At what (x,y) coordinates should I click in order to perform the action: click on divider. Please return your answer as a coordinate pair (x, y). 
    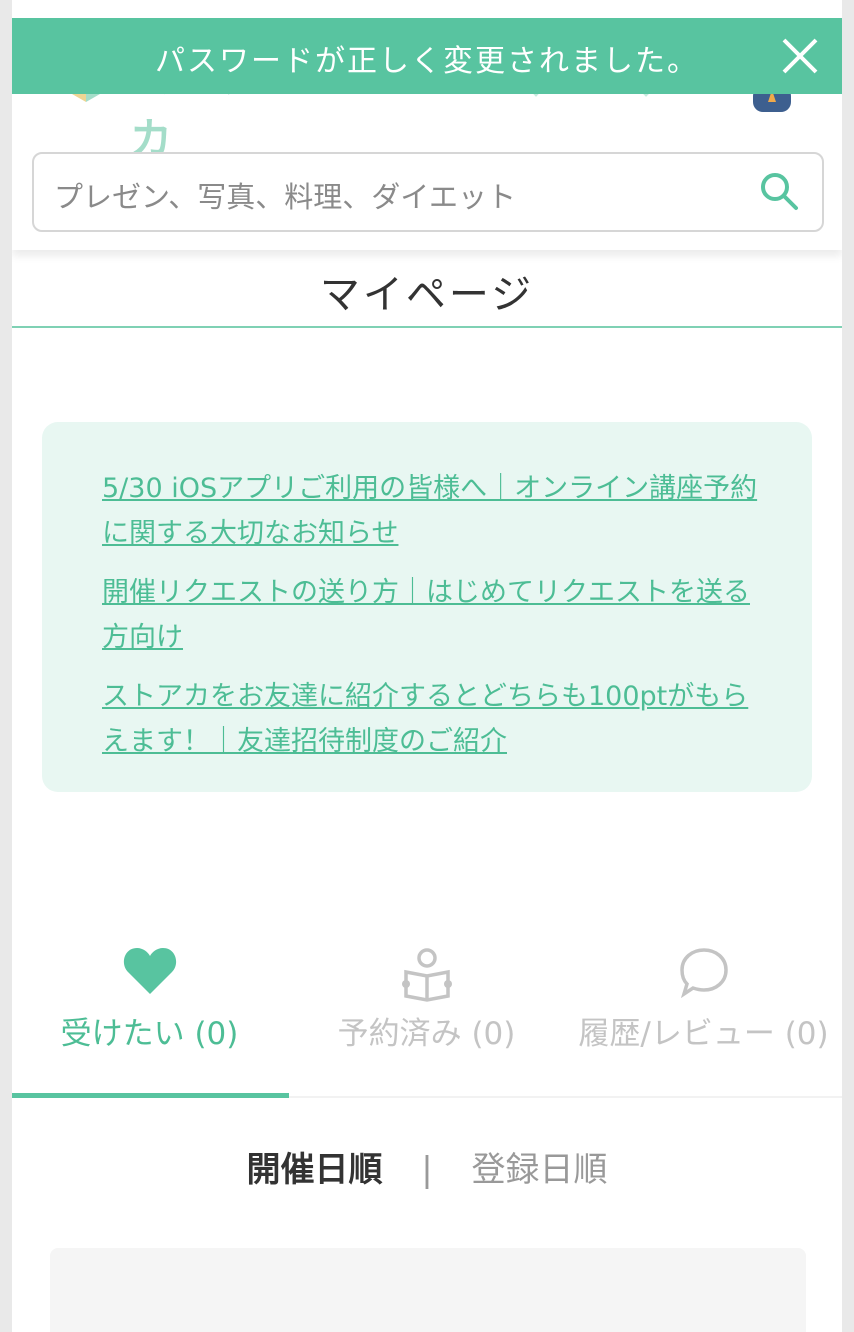
    Looking at the image, I should click on (427, 327).